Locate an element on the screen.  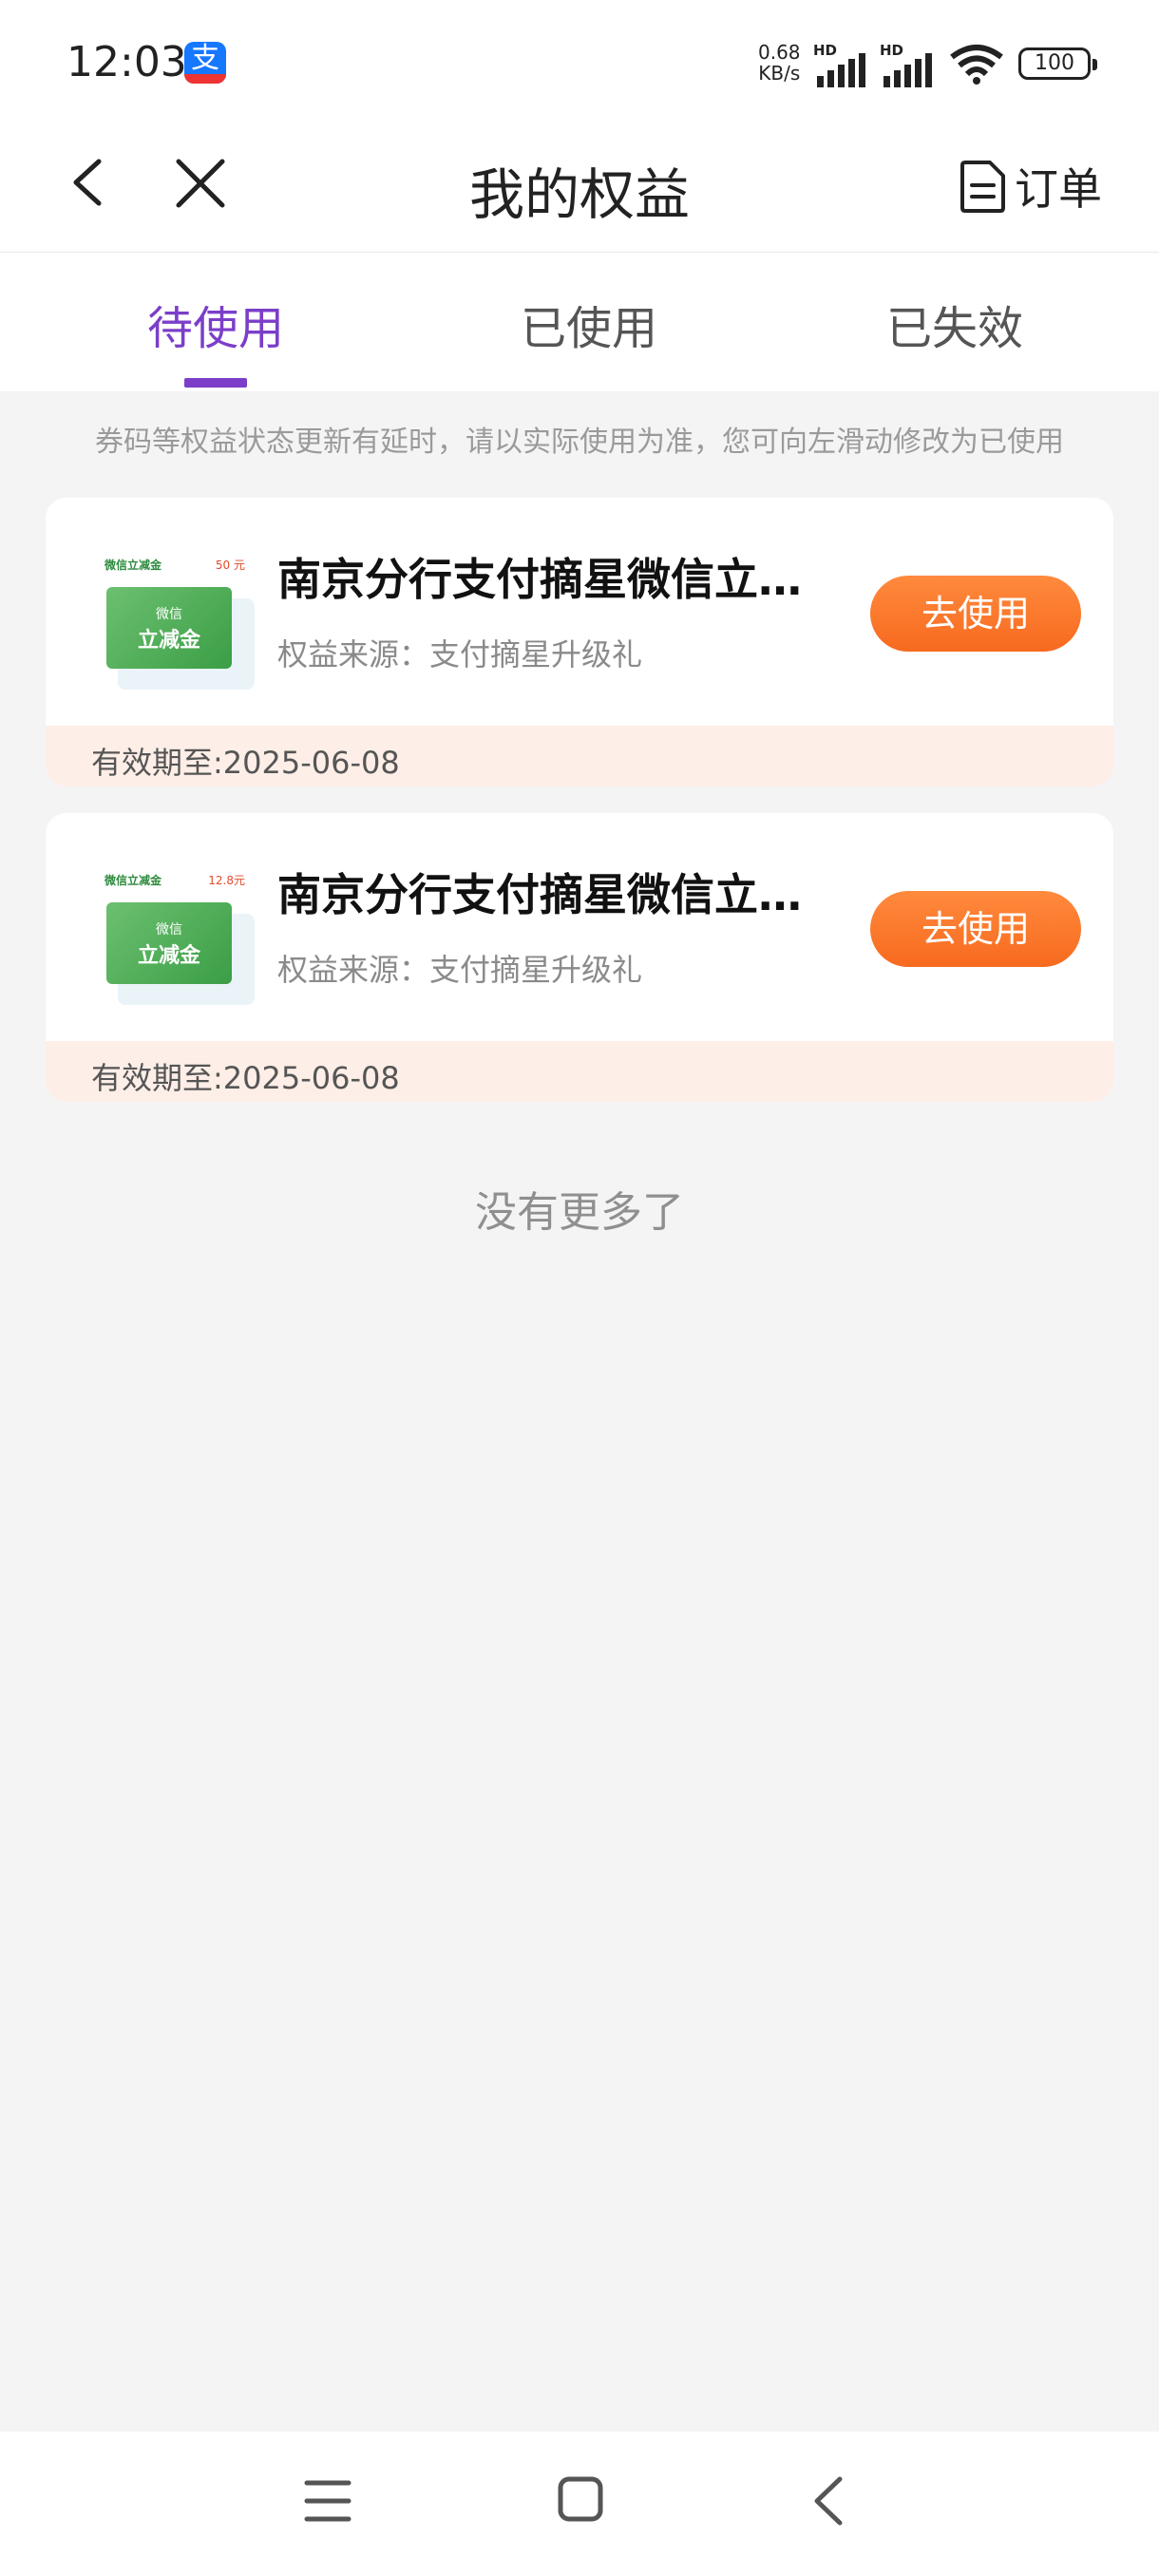
order-button: 订单 is located at coordinates (1031, 186).